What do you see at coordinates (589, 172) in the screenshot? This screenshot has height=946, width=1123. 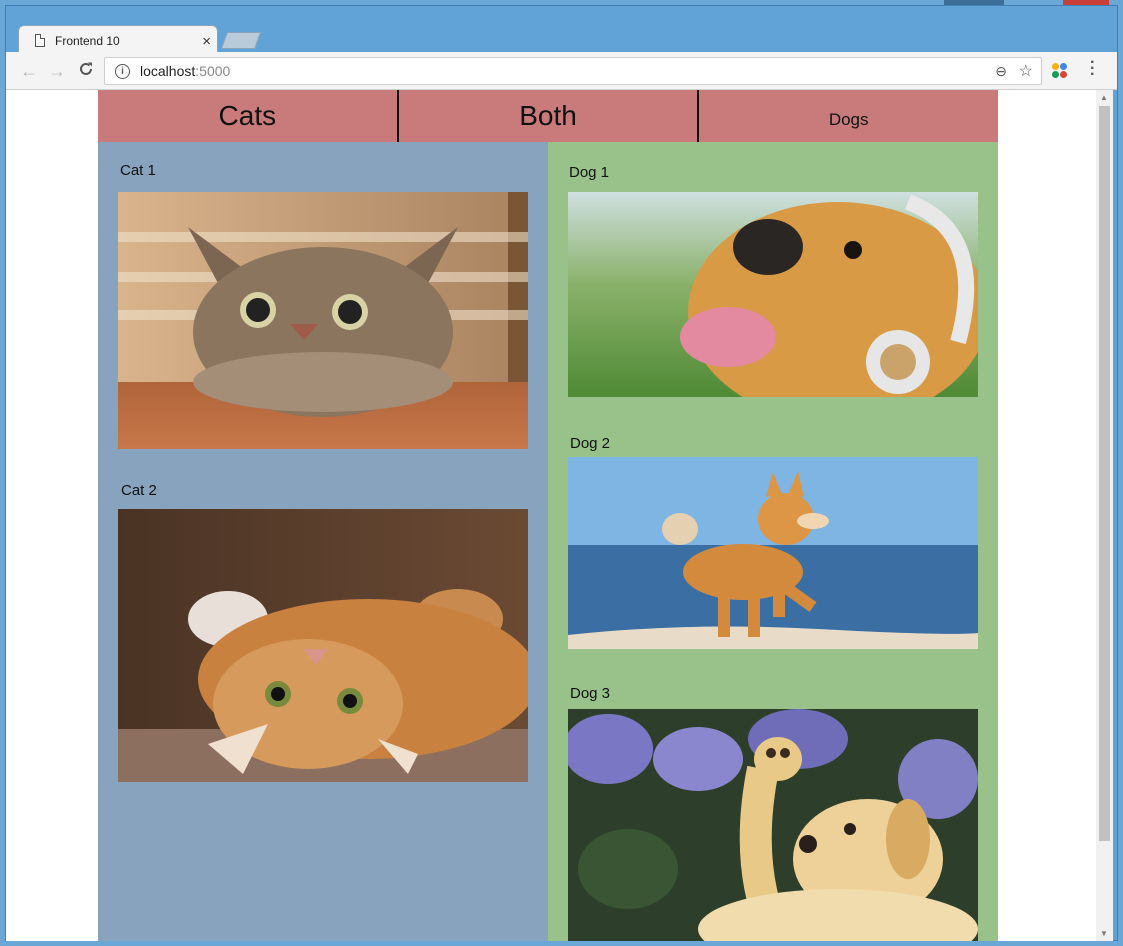 I see `dog-1-label: Dog 1` at bounding box center [589, 172].